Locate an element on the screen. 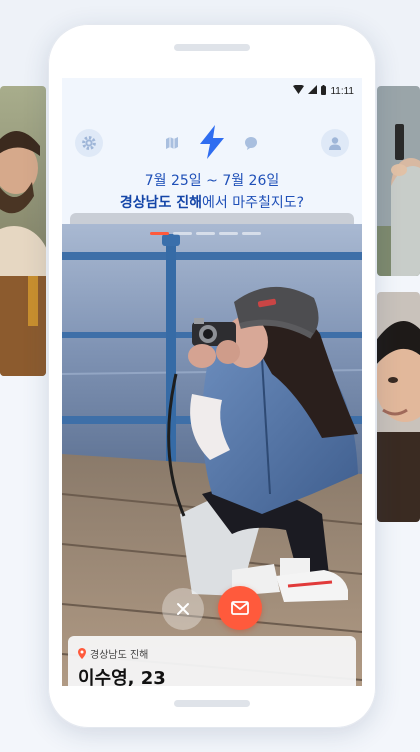 This screenshot has height=752, width=420. signal-icon is located at coordinates (313, 91).